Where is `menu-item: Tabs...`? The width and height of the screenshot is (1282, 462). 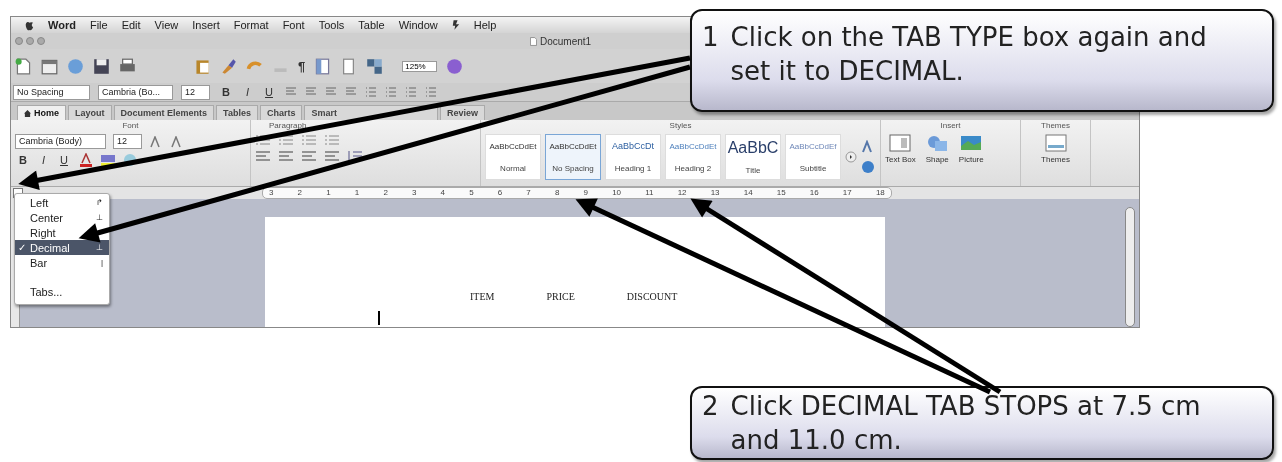
menu-item: Tabs... is located at coordinates (62, 292).